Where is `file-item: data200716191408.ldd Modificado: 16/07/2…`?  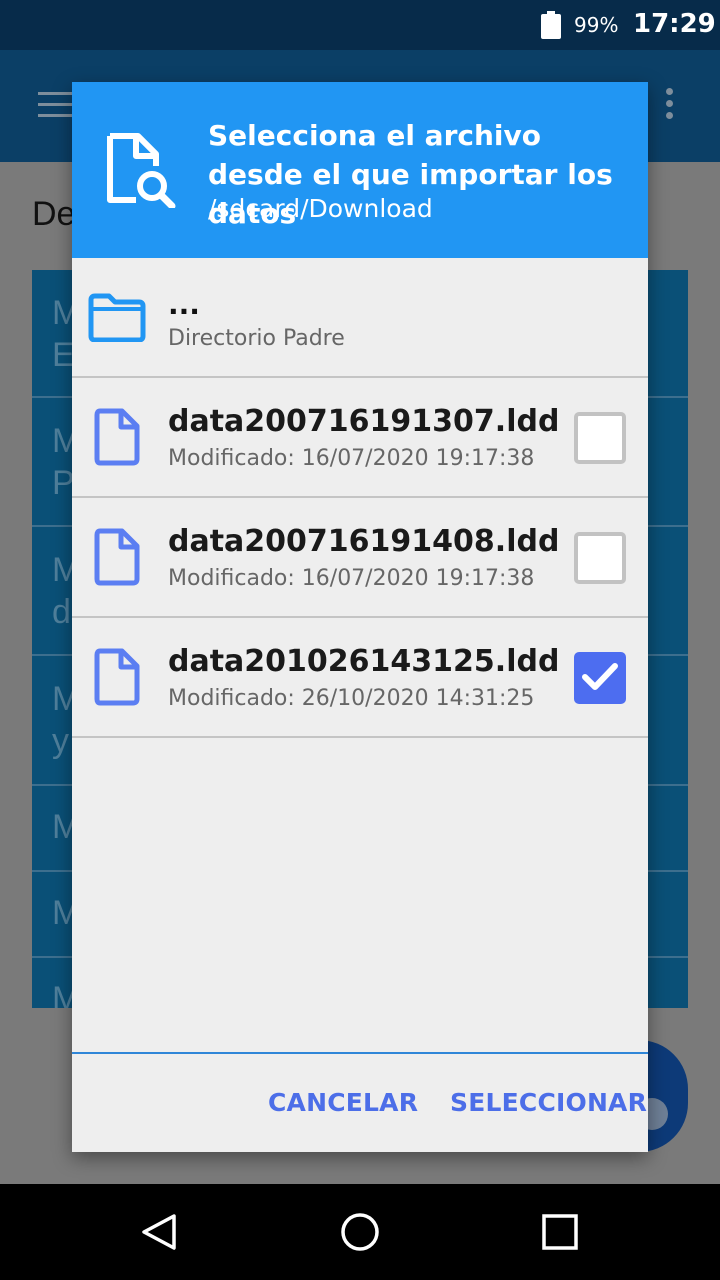
file-item: data200716191408.ldd Modificado: 16/07/2… is located at coordinates (360, 558).